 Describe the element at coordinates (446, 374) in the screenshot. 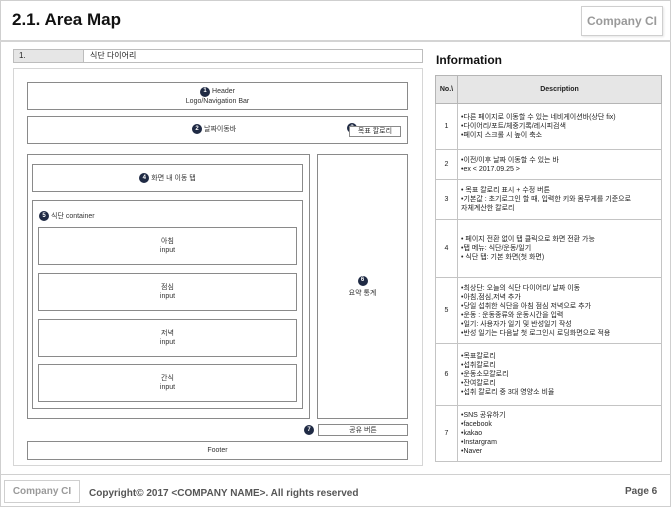

I see `info-row-number: 6` at that location.